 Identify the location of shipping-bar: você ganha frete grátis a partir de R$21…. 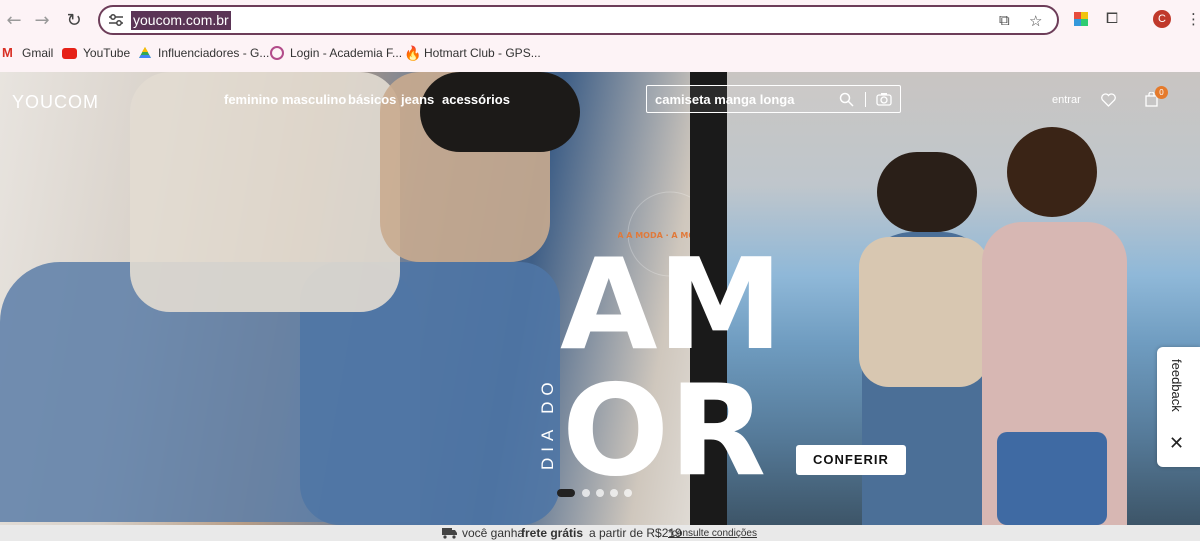
(600, 533).